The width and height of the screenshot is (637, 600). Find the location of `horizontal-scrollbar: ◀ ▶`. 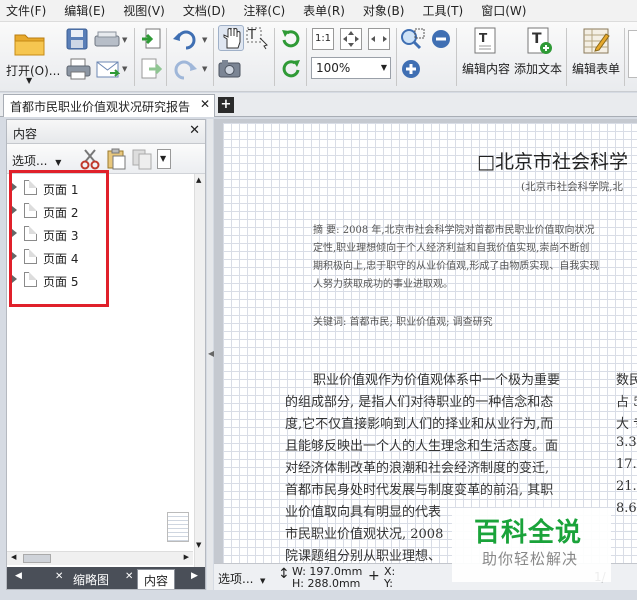

horizontal-scrollbar: ◀ ▶ is located at coordinates (100, 558).